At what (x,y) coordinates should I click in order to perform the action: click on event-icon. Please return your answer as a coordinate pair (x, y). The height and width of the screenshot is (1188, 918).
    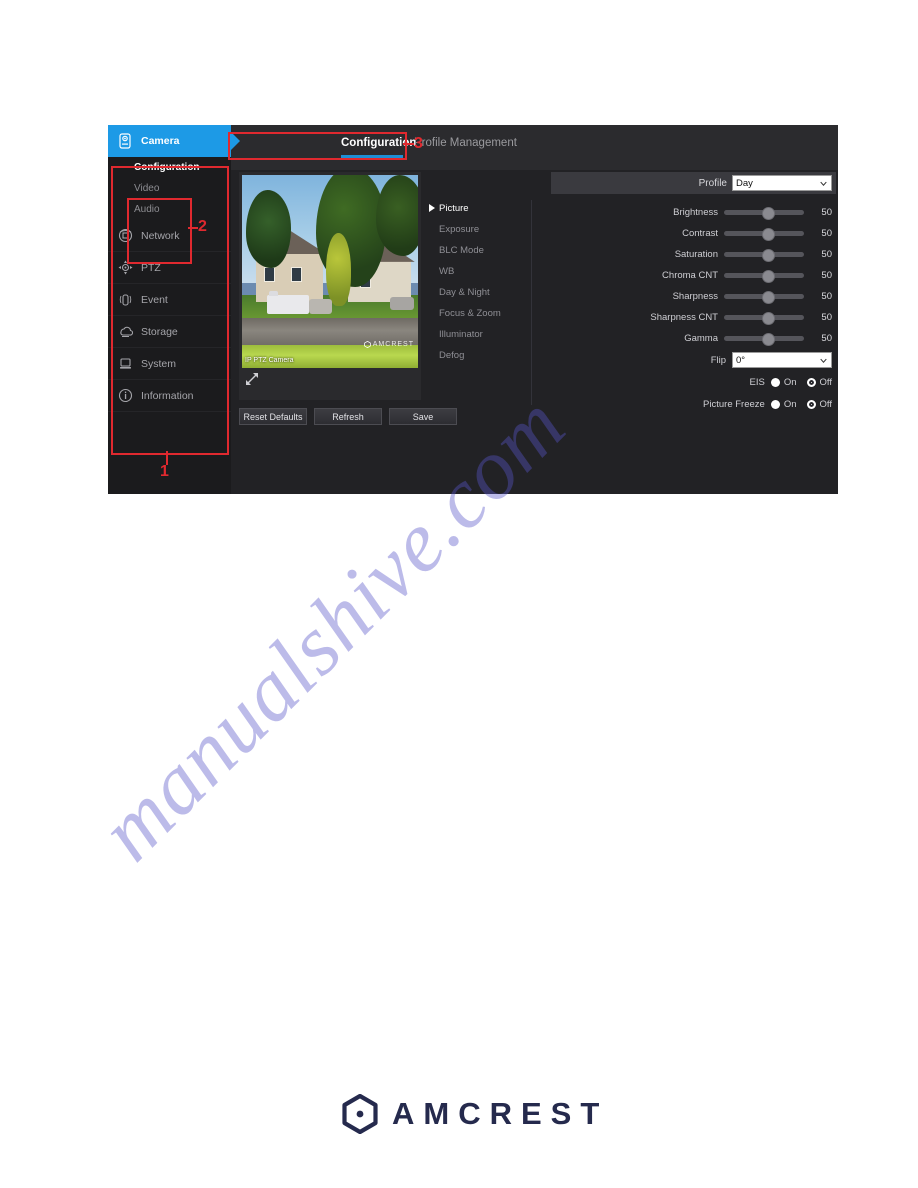
    Looking at the image, I should click on (125, 300).